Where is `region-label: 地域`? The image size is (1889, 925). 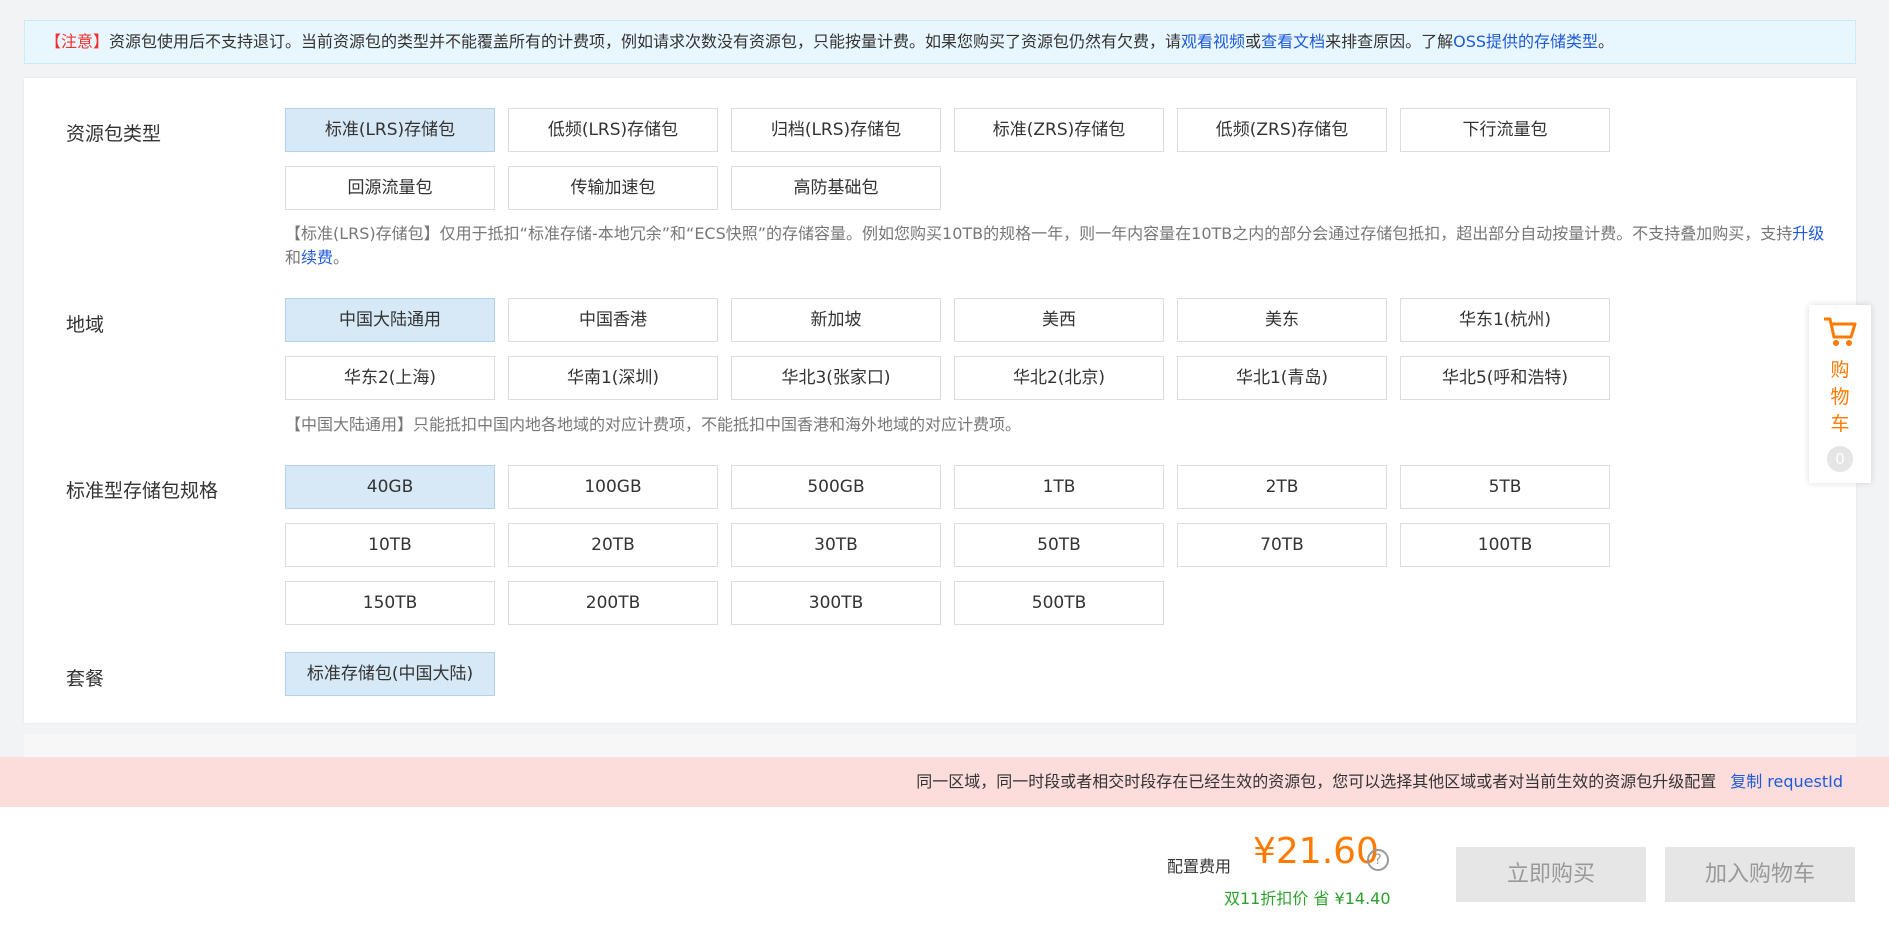
region-label: 地域 is located at coordinates (85, 325).